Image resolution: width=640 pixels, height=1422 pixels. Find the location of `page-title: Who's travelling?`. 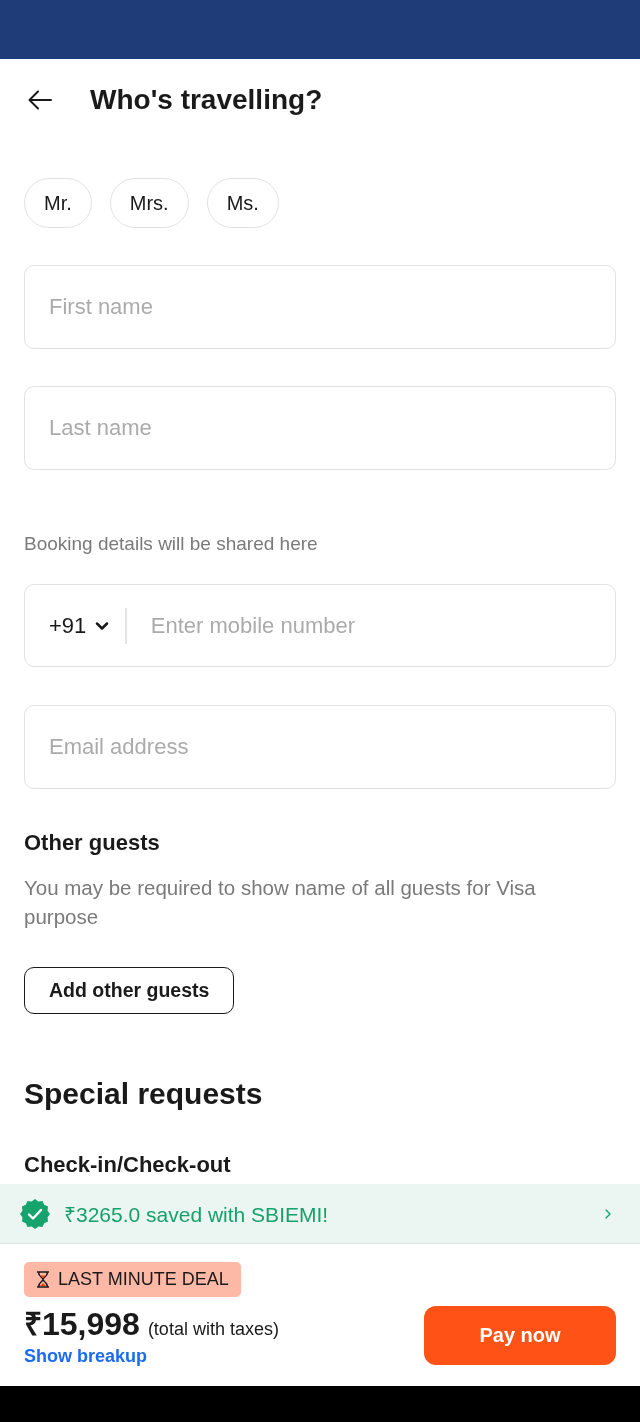

page-title: Who's travelling? is located at coordinates (206, 100).